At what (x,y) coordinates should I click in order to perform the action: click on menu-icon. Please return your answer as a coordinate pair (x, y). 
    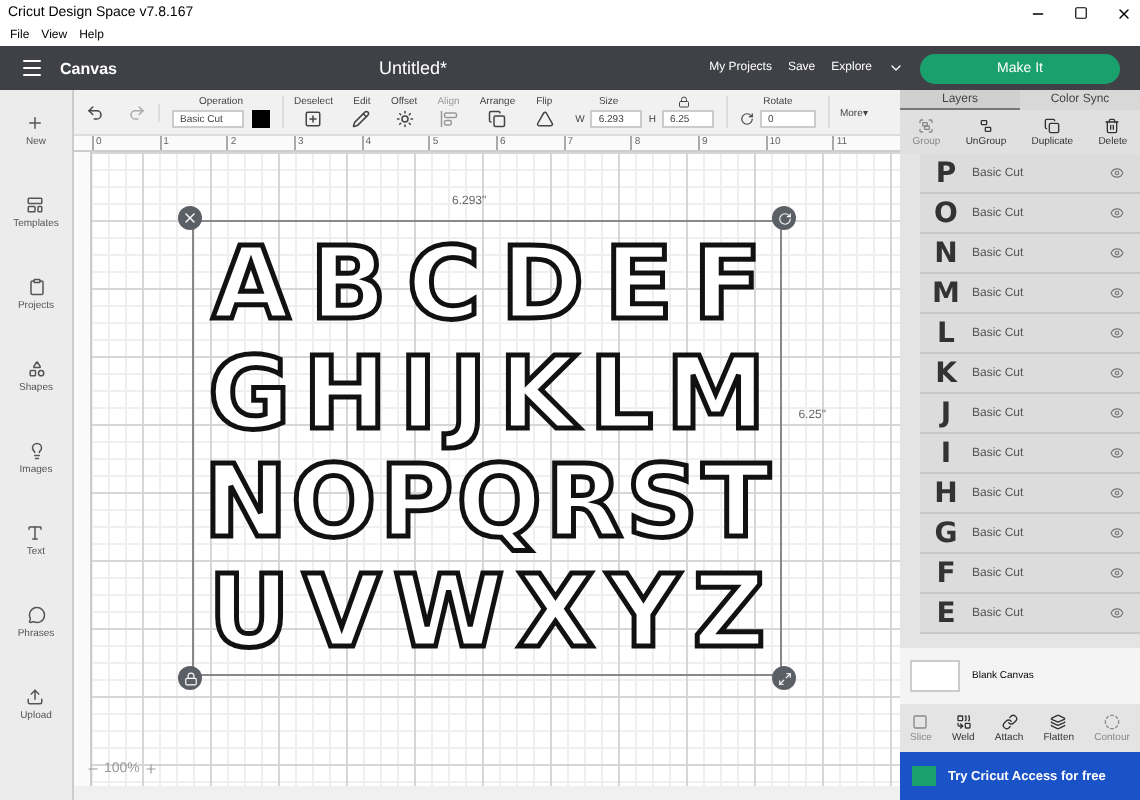
    Looking at the image, I should click on (32, 68).